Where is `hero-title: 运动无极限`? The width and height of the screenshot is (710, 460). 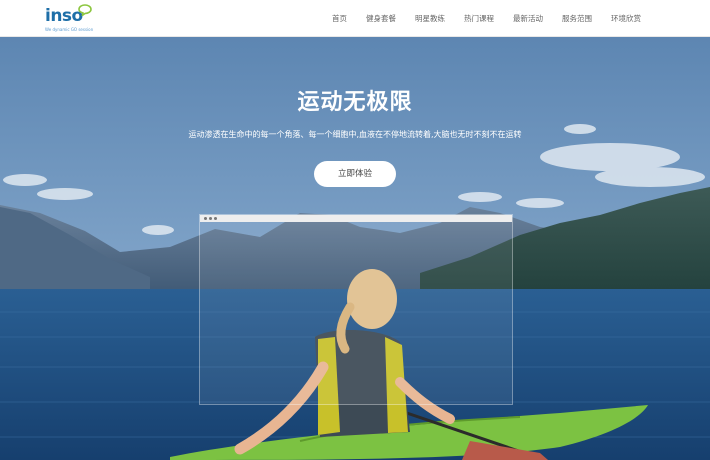
hero-title: 运动无极限 is located at coordinates (355, 102).